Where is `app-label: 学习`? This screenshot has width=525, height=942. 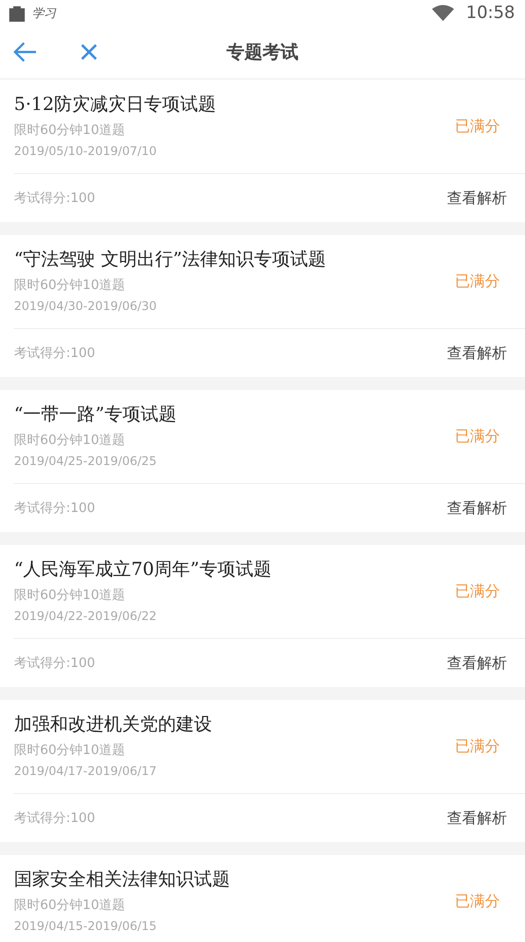 app-label: 学习 is located at coordinates (44, 13).